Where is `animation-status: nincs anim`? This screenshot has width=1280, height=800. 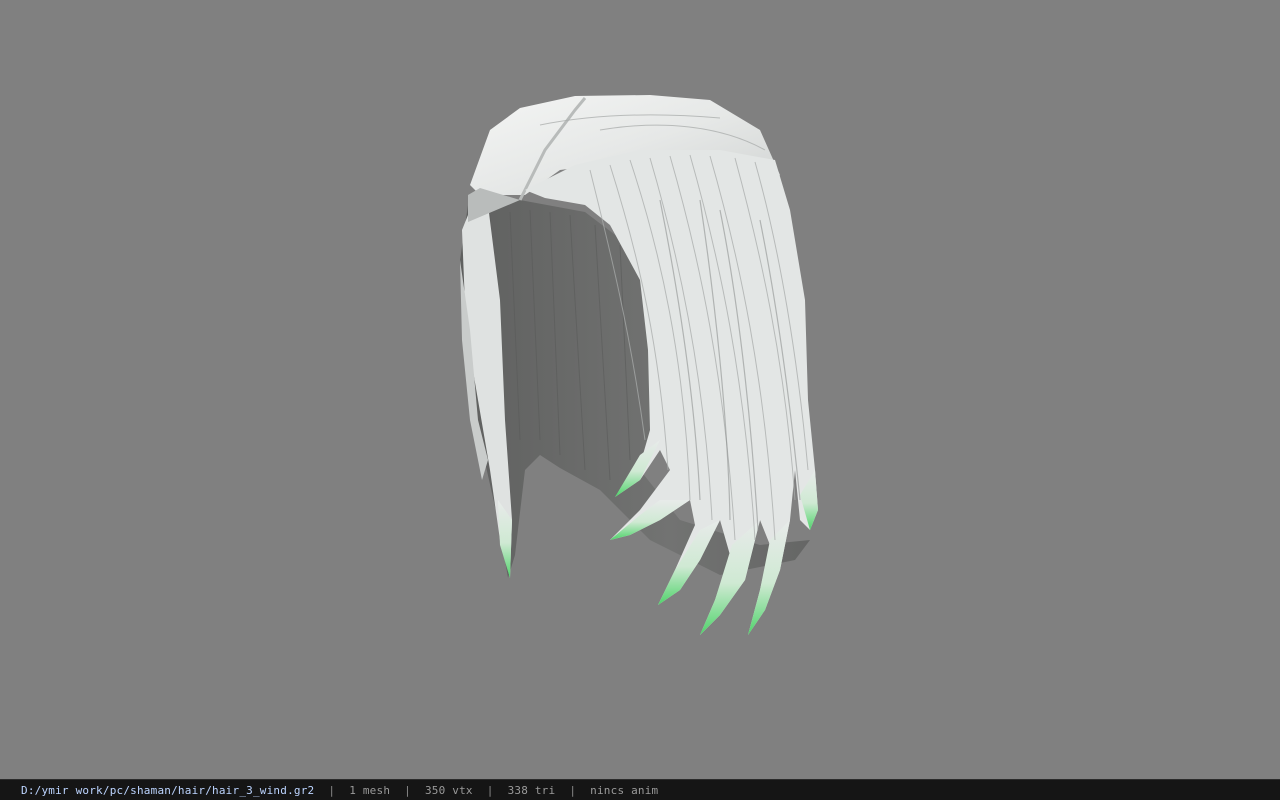
animation-status: nincs anim is located at coordinates (624, 790).